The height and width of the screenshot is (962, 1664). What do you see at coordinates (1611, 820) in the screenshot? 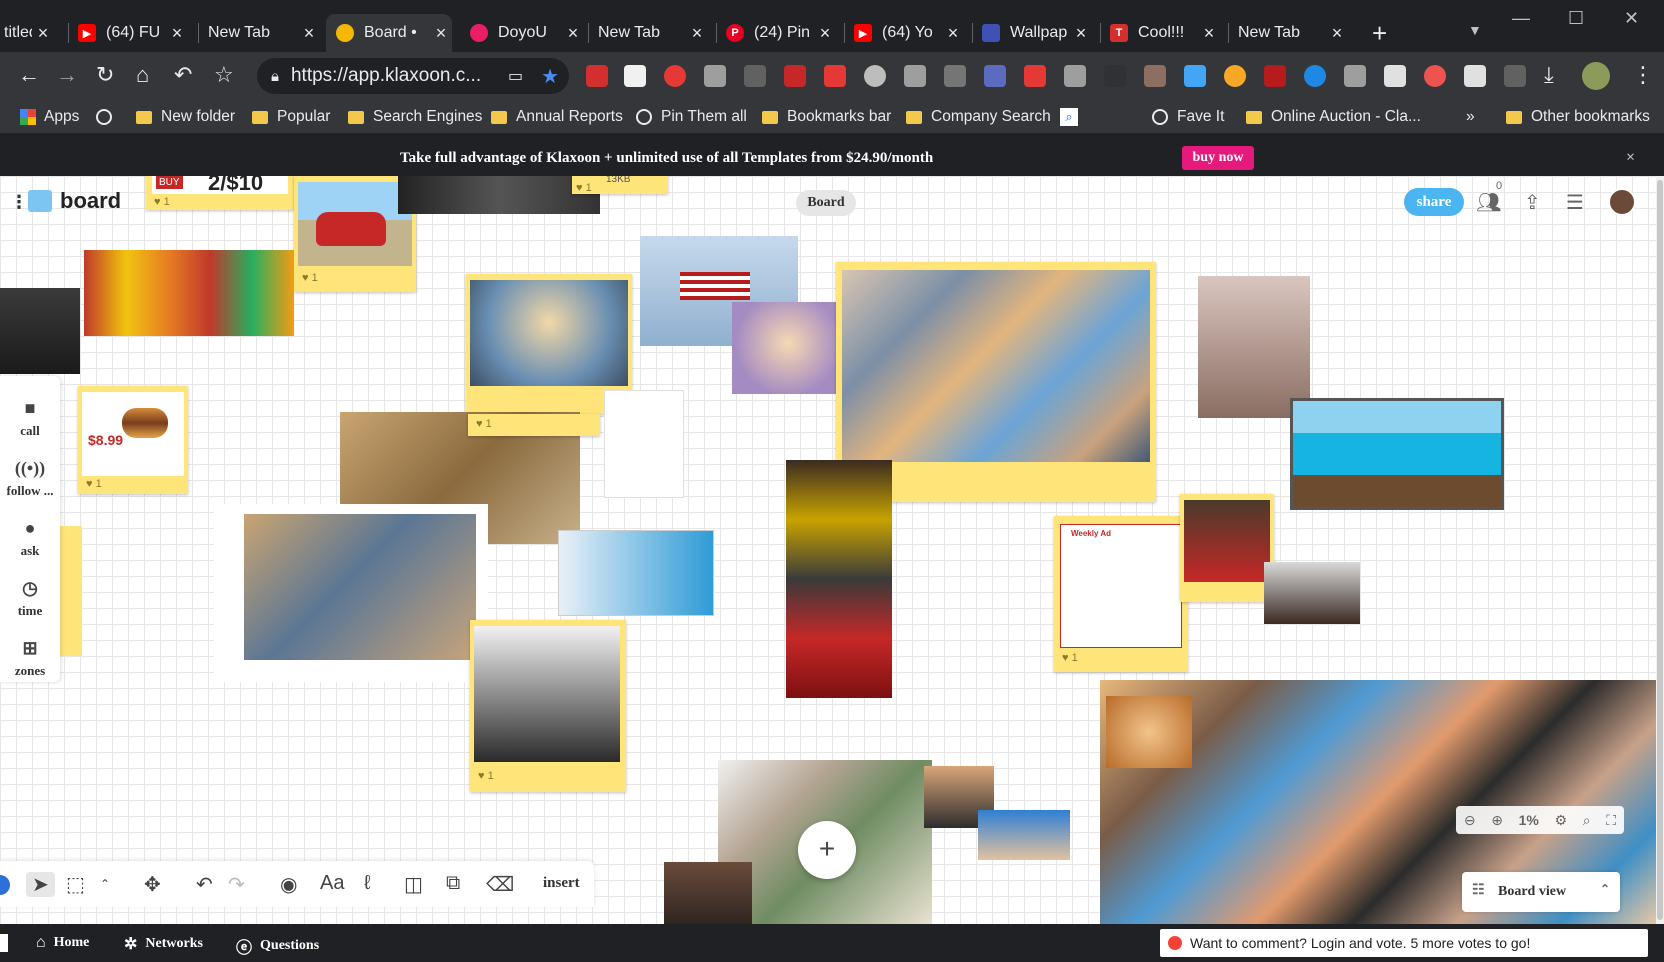
I see `fullscreen-icon: ⛶` at bounding box center [1611, 820].